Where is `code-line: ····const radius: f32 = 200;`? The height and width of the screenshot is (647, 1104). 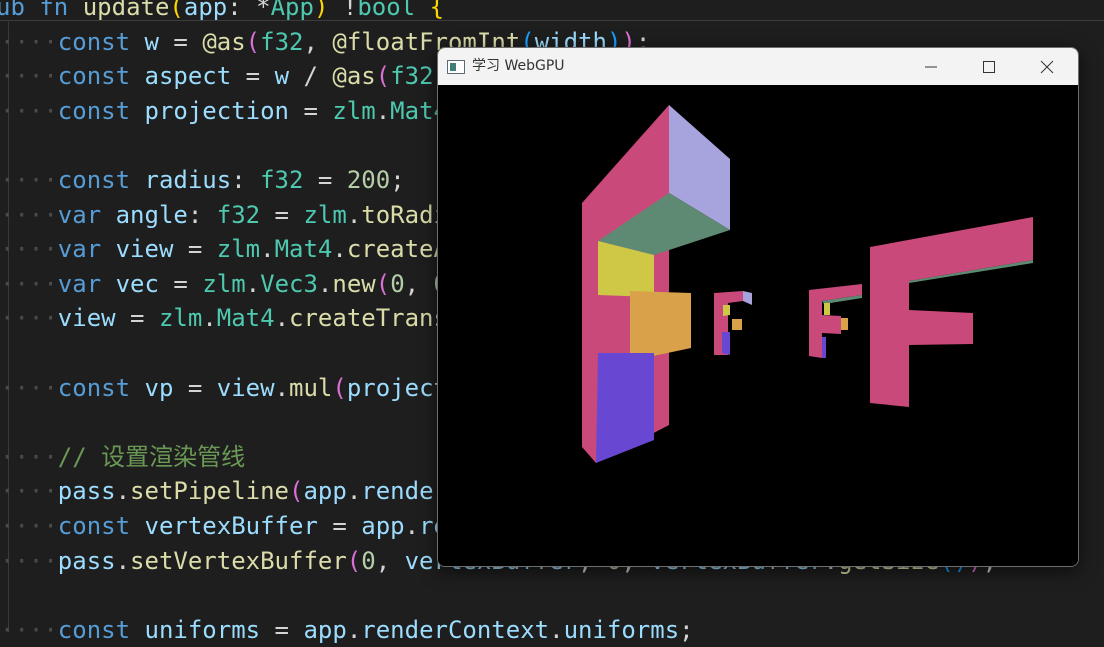 code-line: ····const radius: f32 = 200; is located at coordinates (202, 180).